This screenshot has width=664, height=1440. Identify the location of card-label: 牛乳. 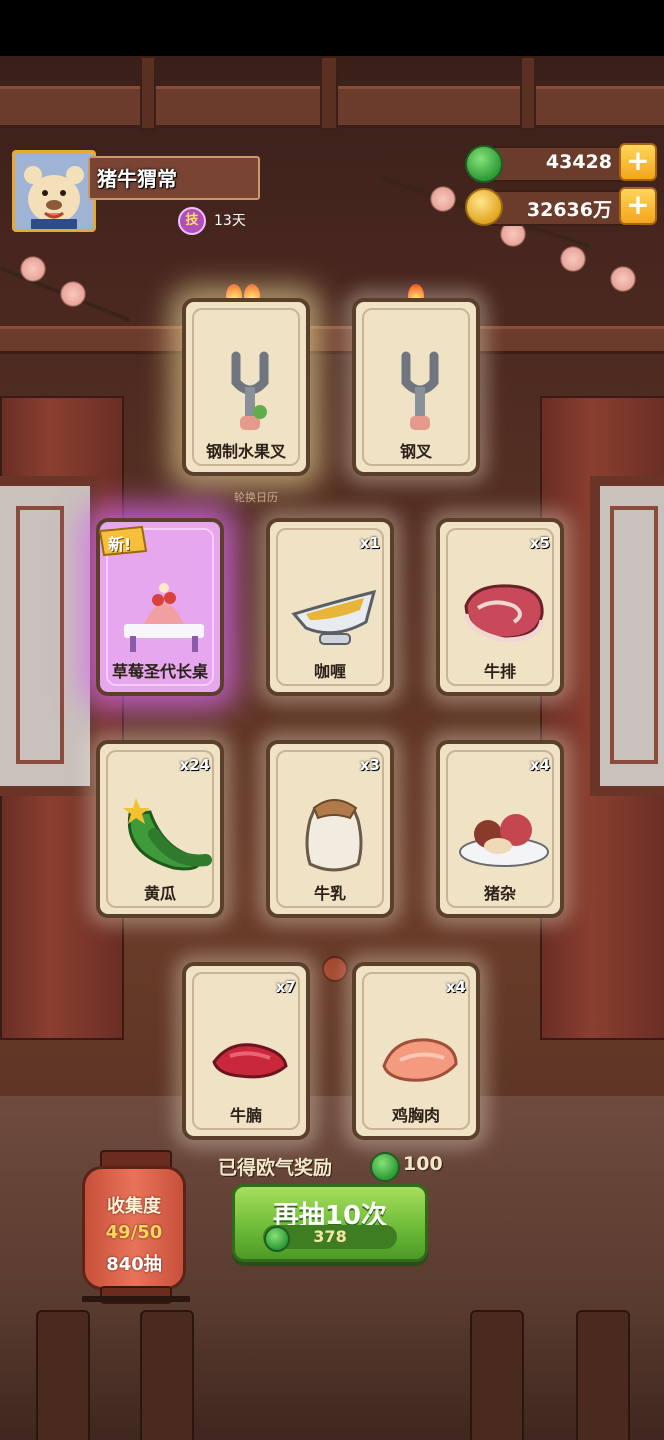
(329, 893).